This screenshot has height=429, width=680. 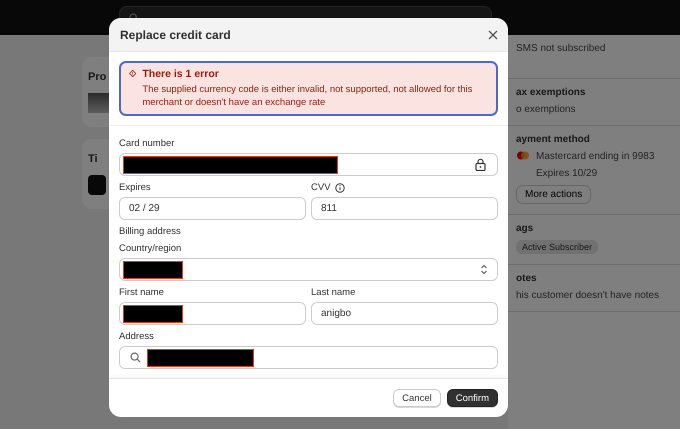 I want to click on field-label: Last name, so click(x=333, y=292).